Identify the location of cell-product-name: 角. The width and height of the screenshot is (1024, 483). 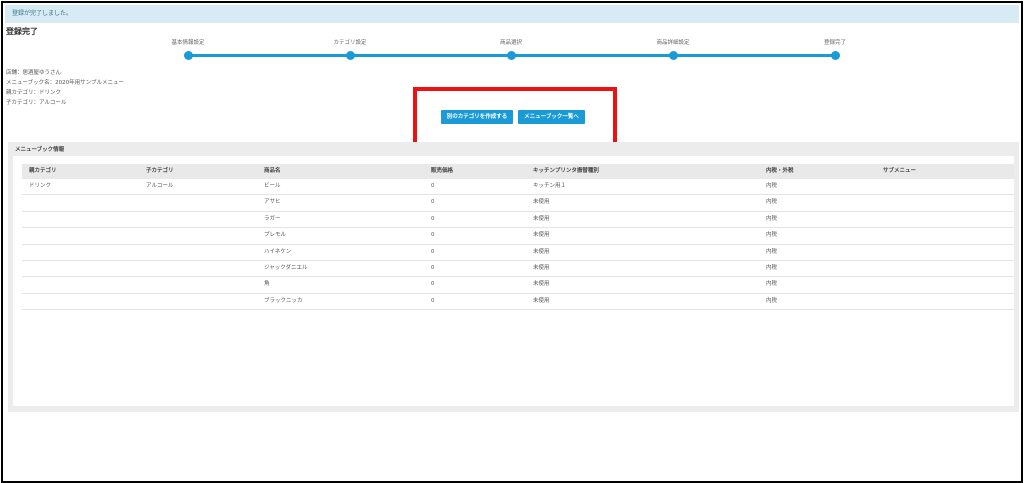
(267, 284).